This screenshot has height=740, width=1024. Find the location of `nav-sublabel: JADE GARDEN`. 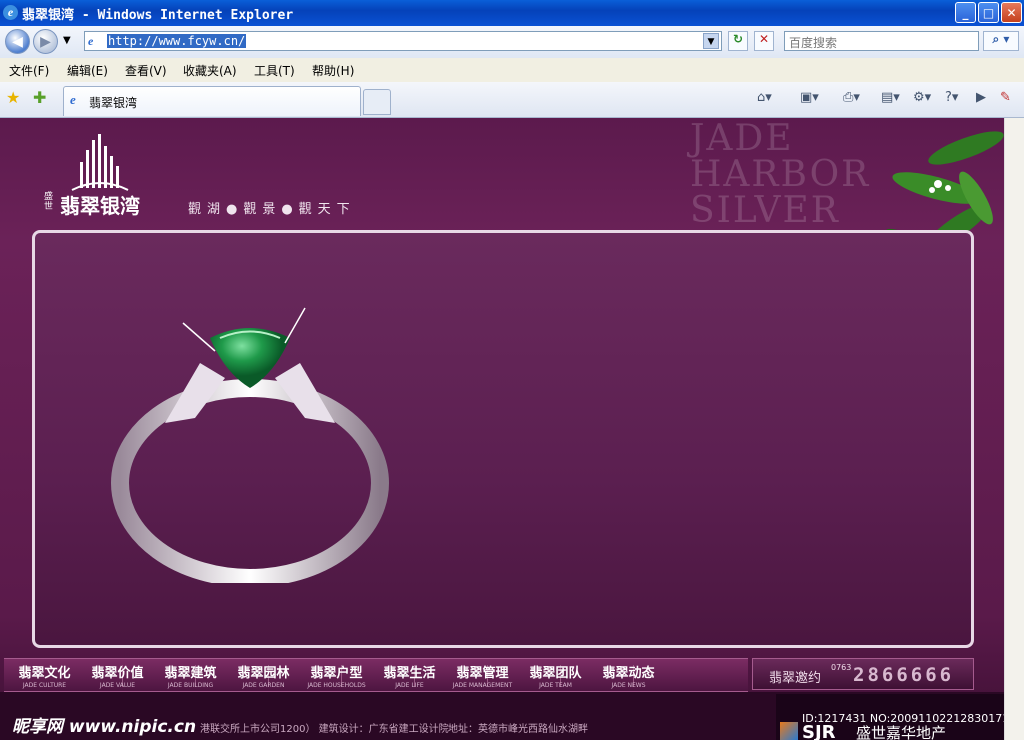

nav-sublabel: JADE GARDEN is located at coordinates (263, 685).